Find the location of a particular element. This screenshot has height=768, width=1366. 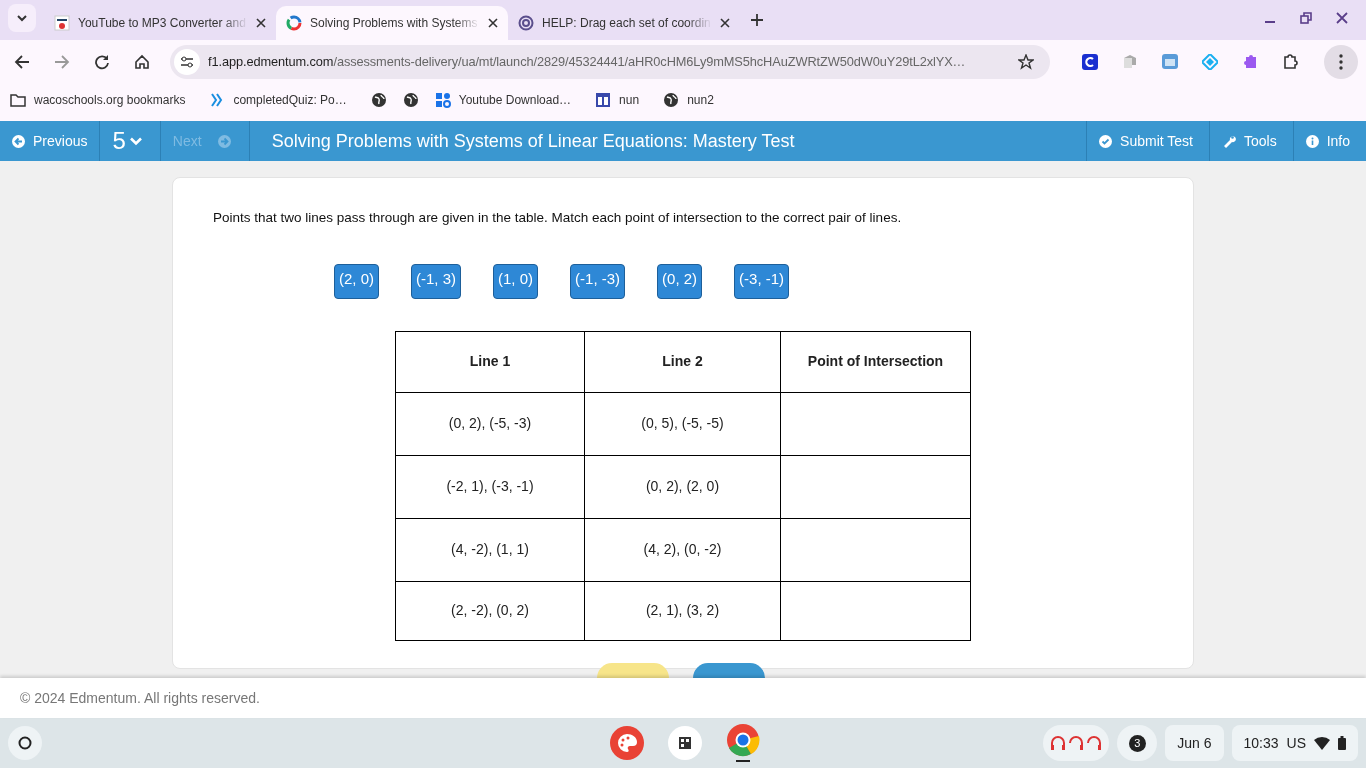

test-title: Solving Problems with Systems of Linear Equations: Mastery Test is located at coordinates (533, 141).